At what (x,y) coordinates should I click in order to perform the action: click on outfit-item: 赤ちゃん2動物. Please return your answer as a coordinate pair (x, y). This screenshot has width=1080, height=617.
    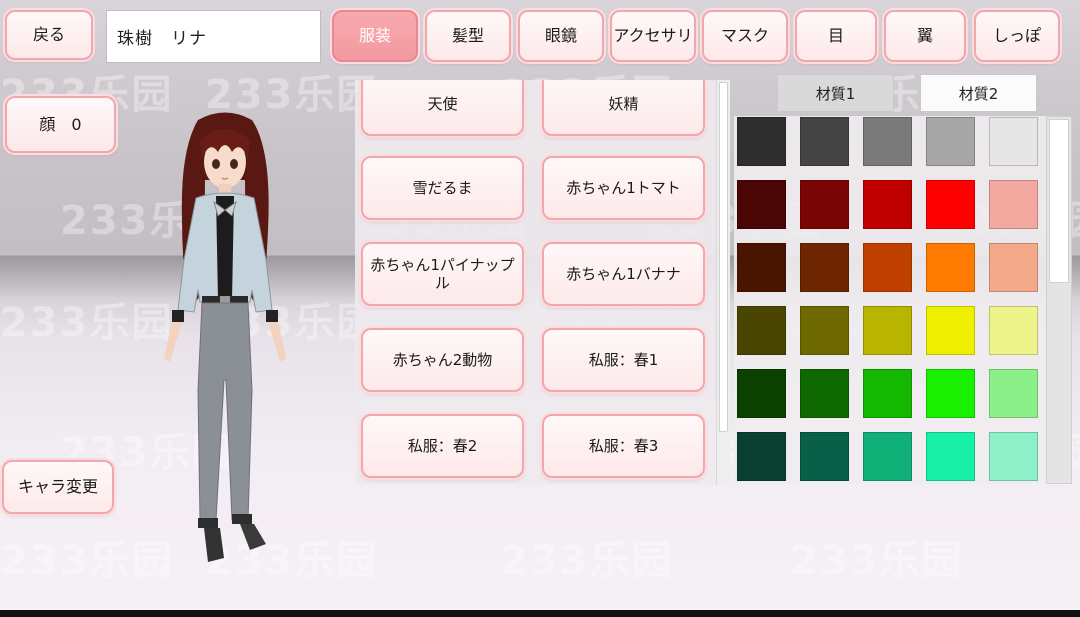
    Looking at the image, I should click on (442, 360).